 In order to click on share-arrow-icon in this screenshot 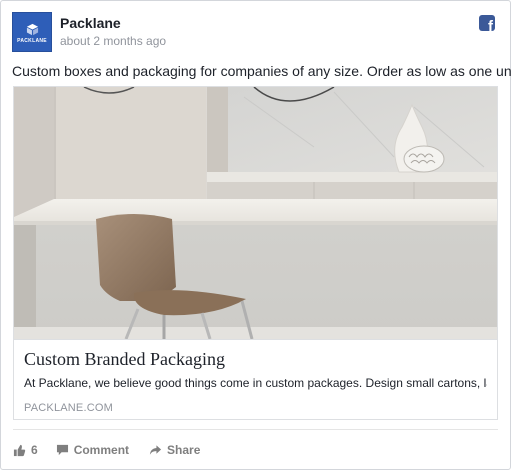, I will do `click(155, 450)`.